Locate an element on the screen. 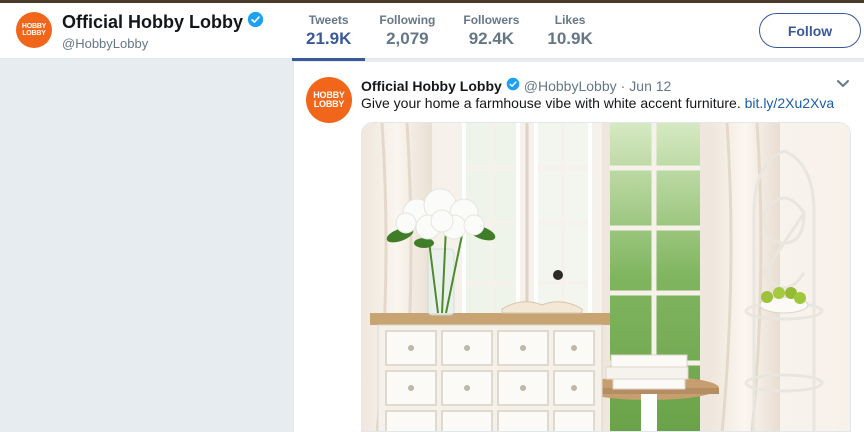  profile-display-name: Official Hobby Lobby is located at coordinates (163, 22).